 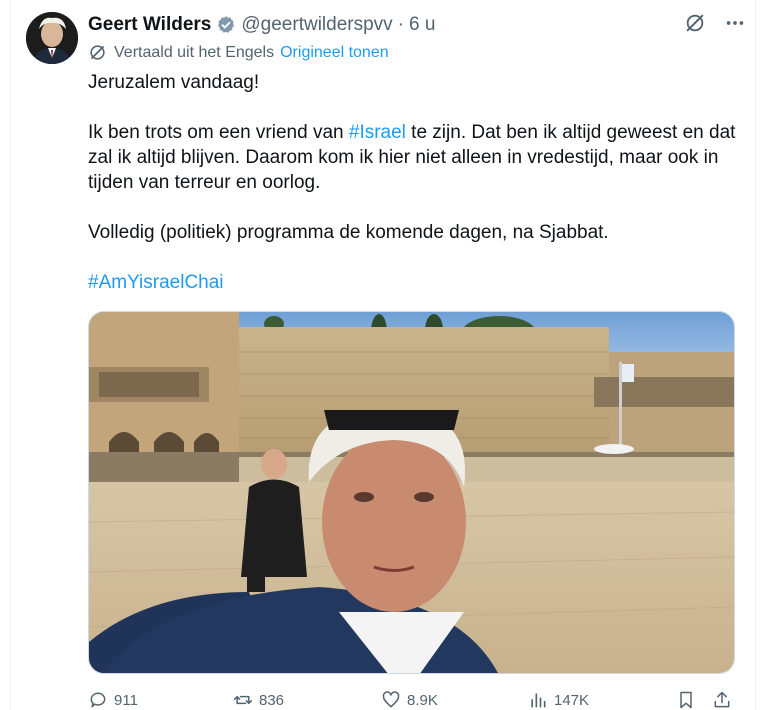 I want to click on hashtag-israel: #Israel, so click(x=377, y=132).